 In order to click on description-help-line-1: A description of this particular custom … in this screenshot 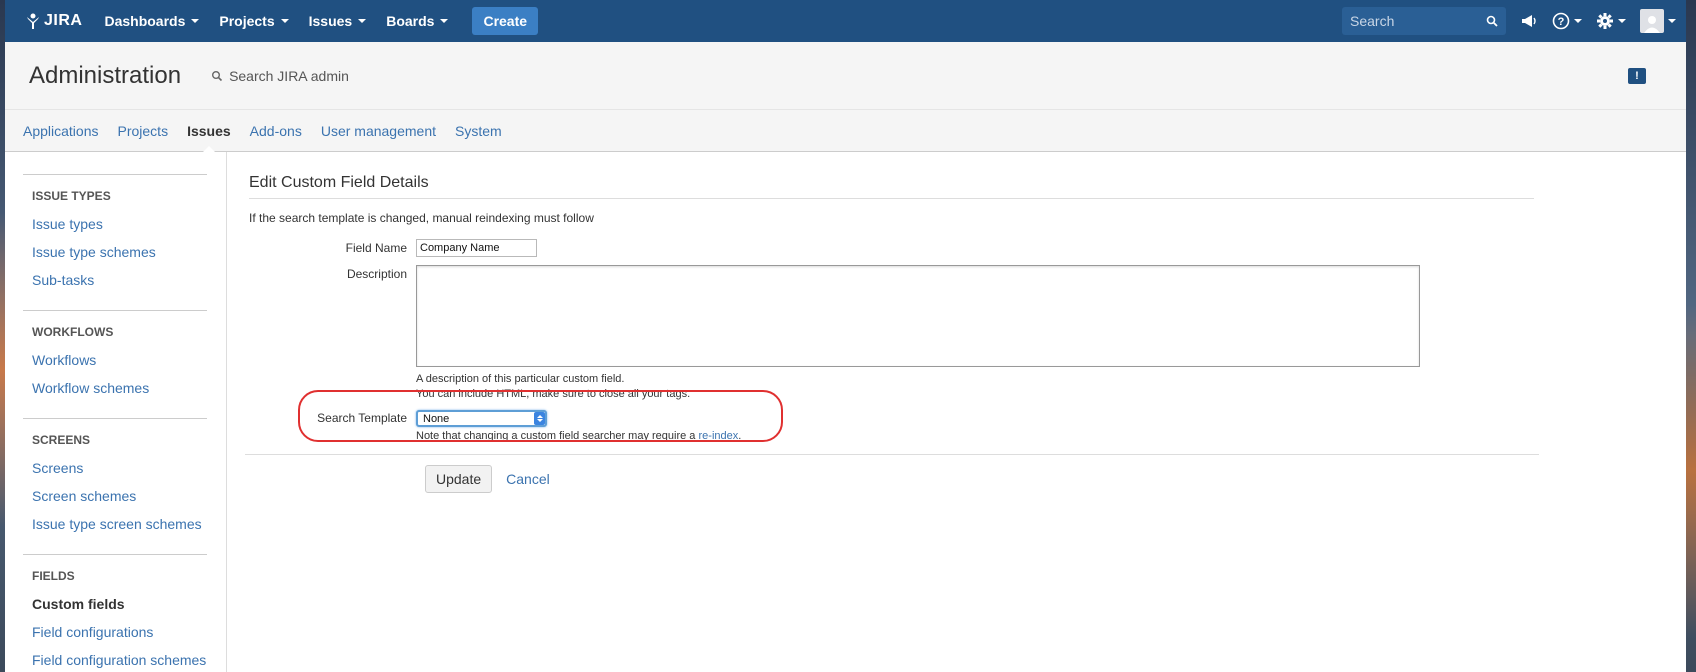, I will do `click(520, 379)`.